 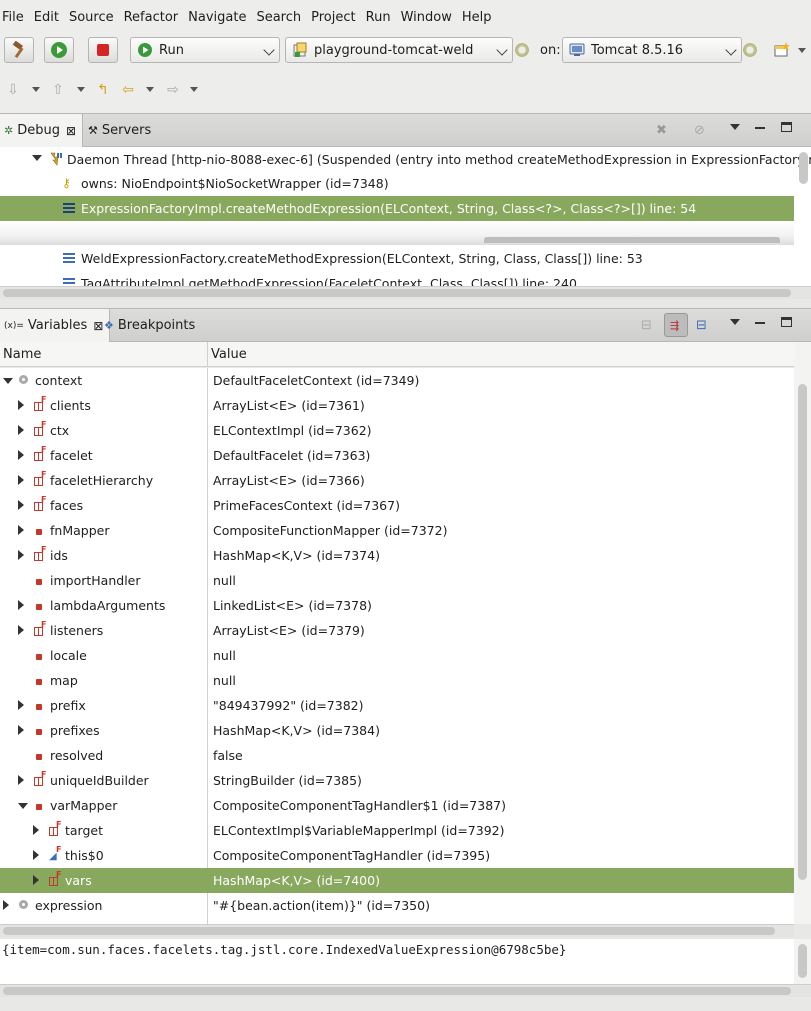 I want to click on variables-vertical-scrollbar, so click(x=802, y=632).